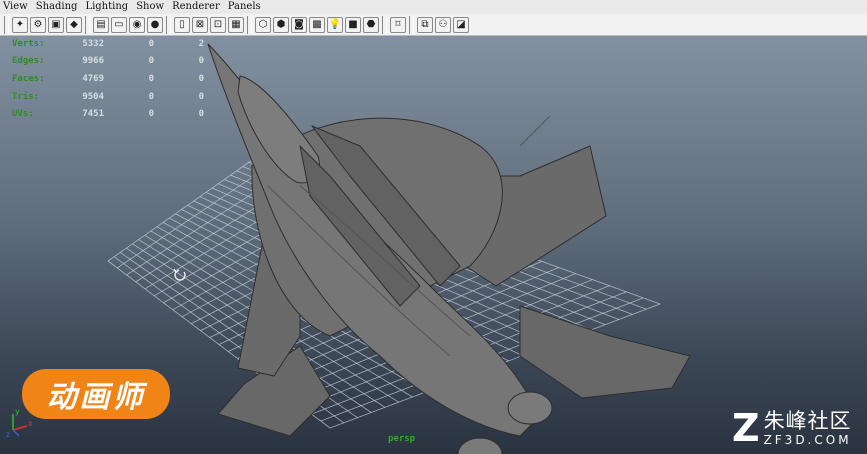 This screenshot has height=454, width=867. Describe the element at coordinates (93, 78) in the screenshot. I see `hud-value: 4769` at that location.